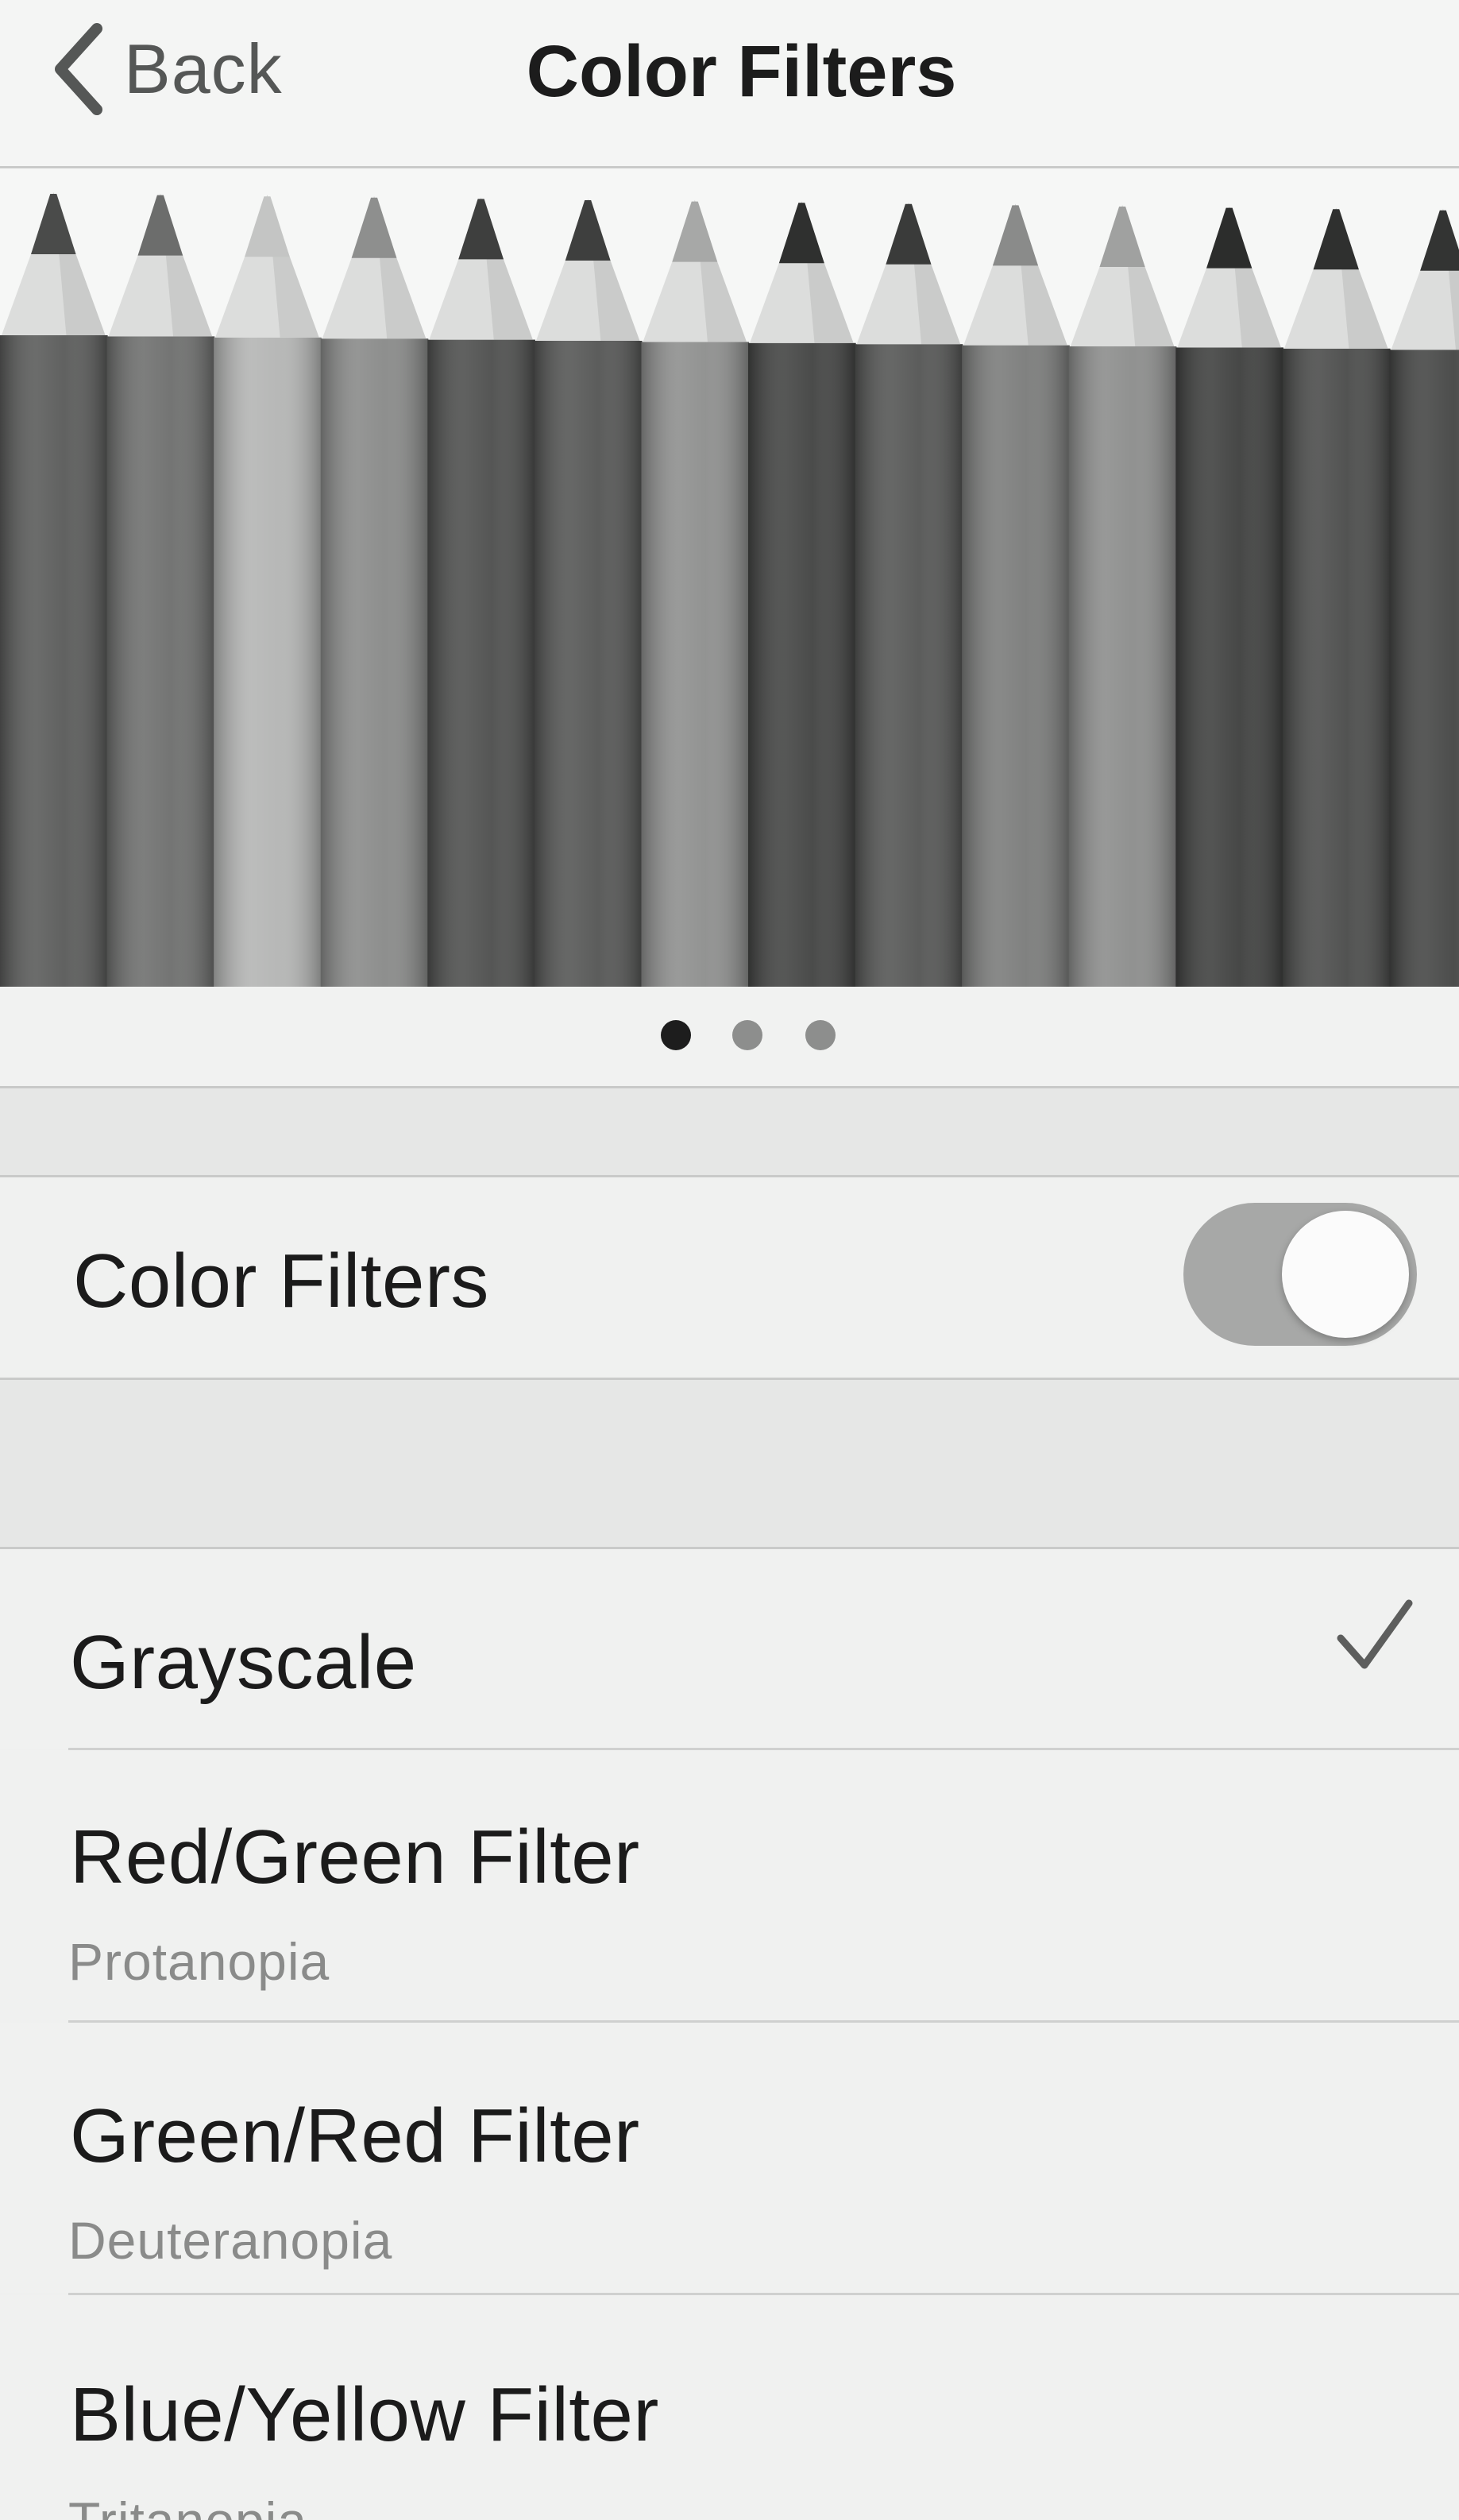 The image size is (1459, 2520). What do you see at coordinates (729, 2158) in the screenshot?
I see `filter-option-green-red: Green/Red Filter Deuteranopia` at bounding box center [729, 2158].